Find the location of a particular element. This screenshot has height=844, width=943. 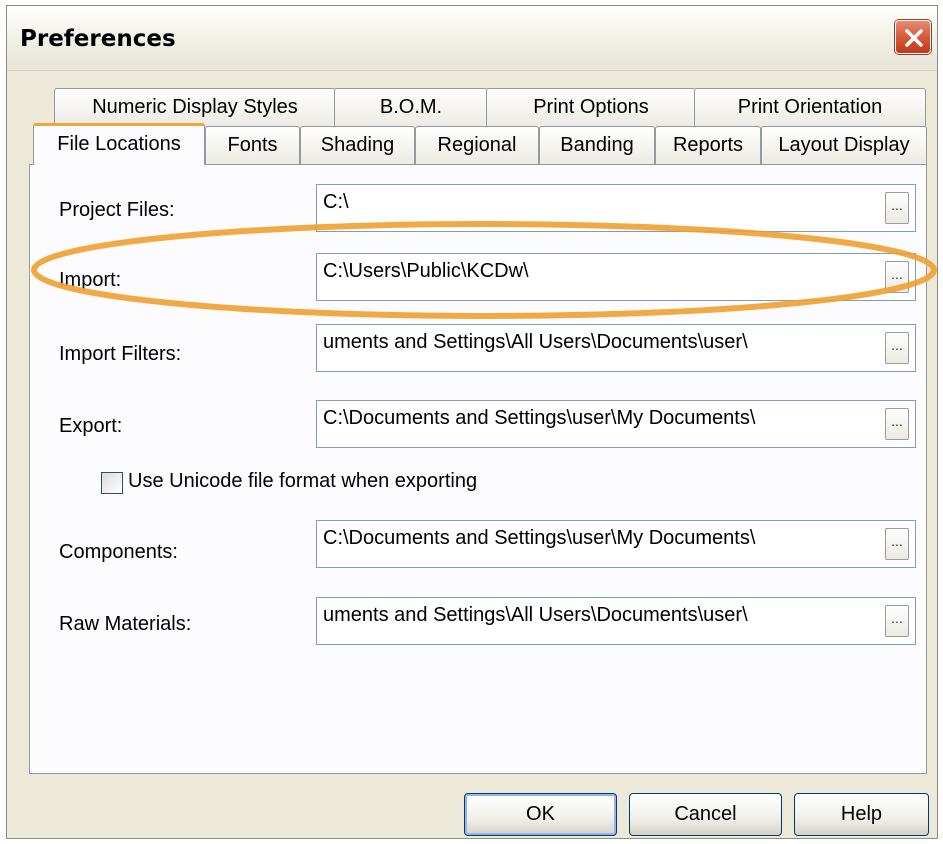

help-button: Help is located at coordinates (861, 814).